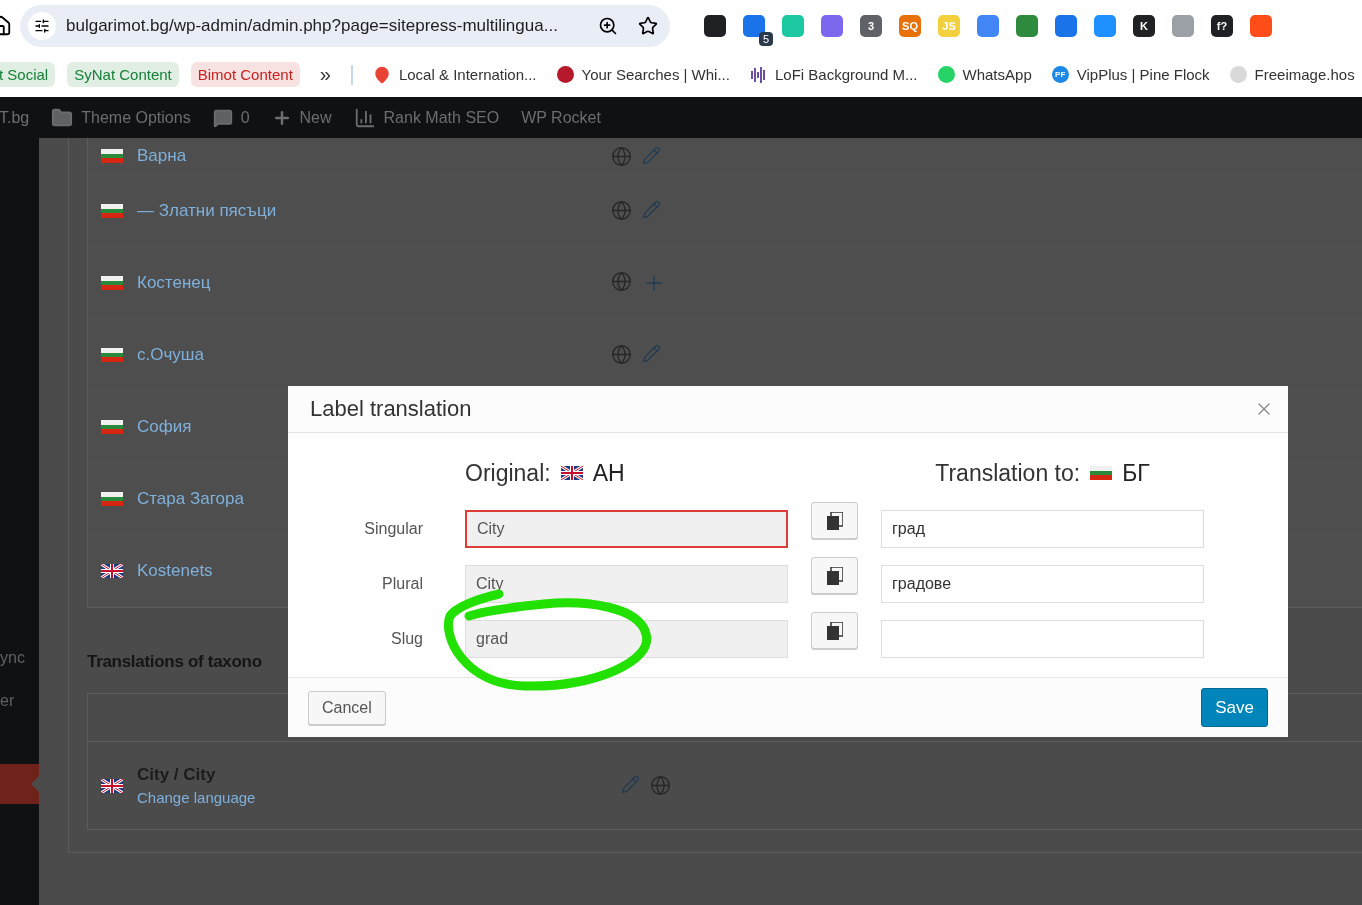 This screenshot has height=905, width=1362. What do you see at coordinates (1234, 707) in the screenshot?
I see `save-button: Save` at bounding box center [1234, 707].